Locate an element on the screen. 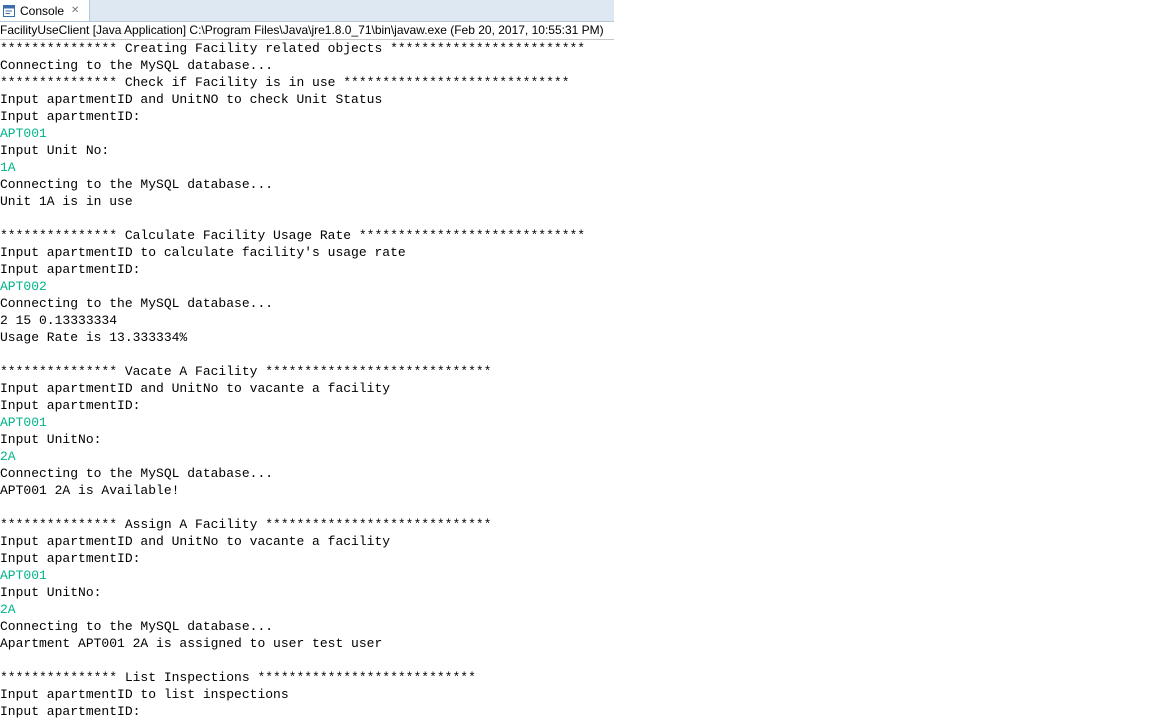 The width and height of the screenshot is (1152, 720). tab-console-label: Console is located at coordinates (42, 10).